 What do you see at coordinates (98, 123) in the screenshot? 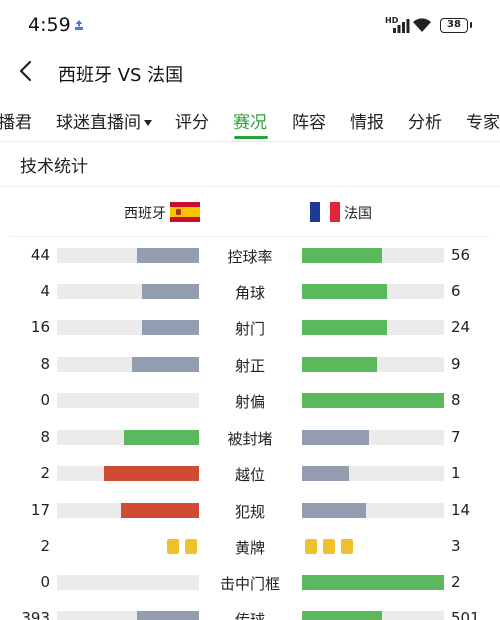
I see `tab-fan-live-room-label: 球迷直播间` at bounding box center [98, 123].